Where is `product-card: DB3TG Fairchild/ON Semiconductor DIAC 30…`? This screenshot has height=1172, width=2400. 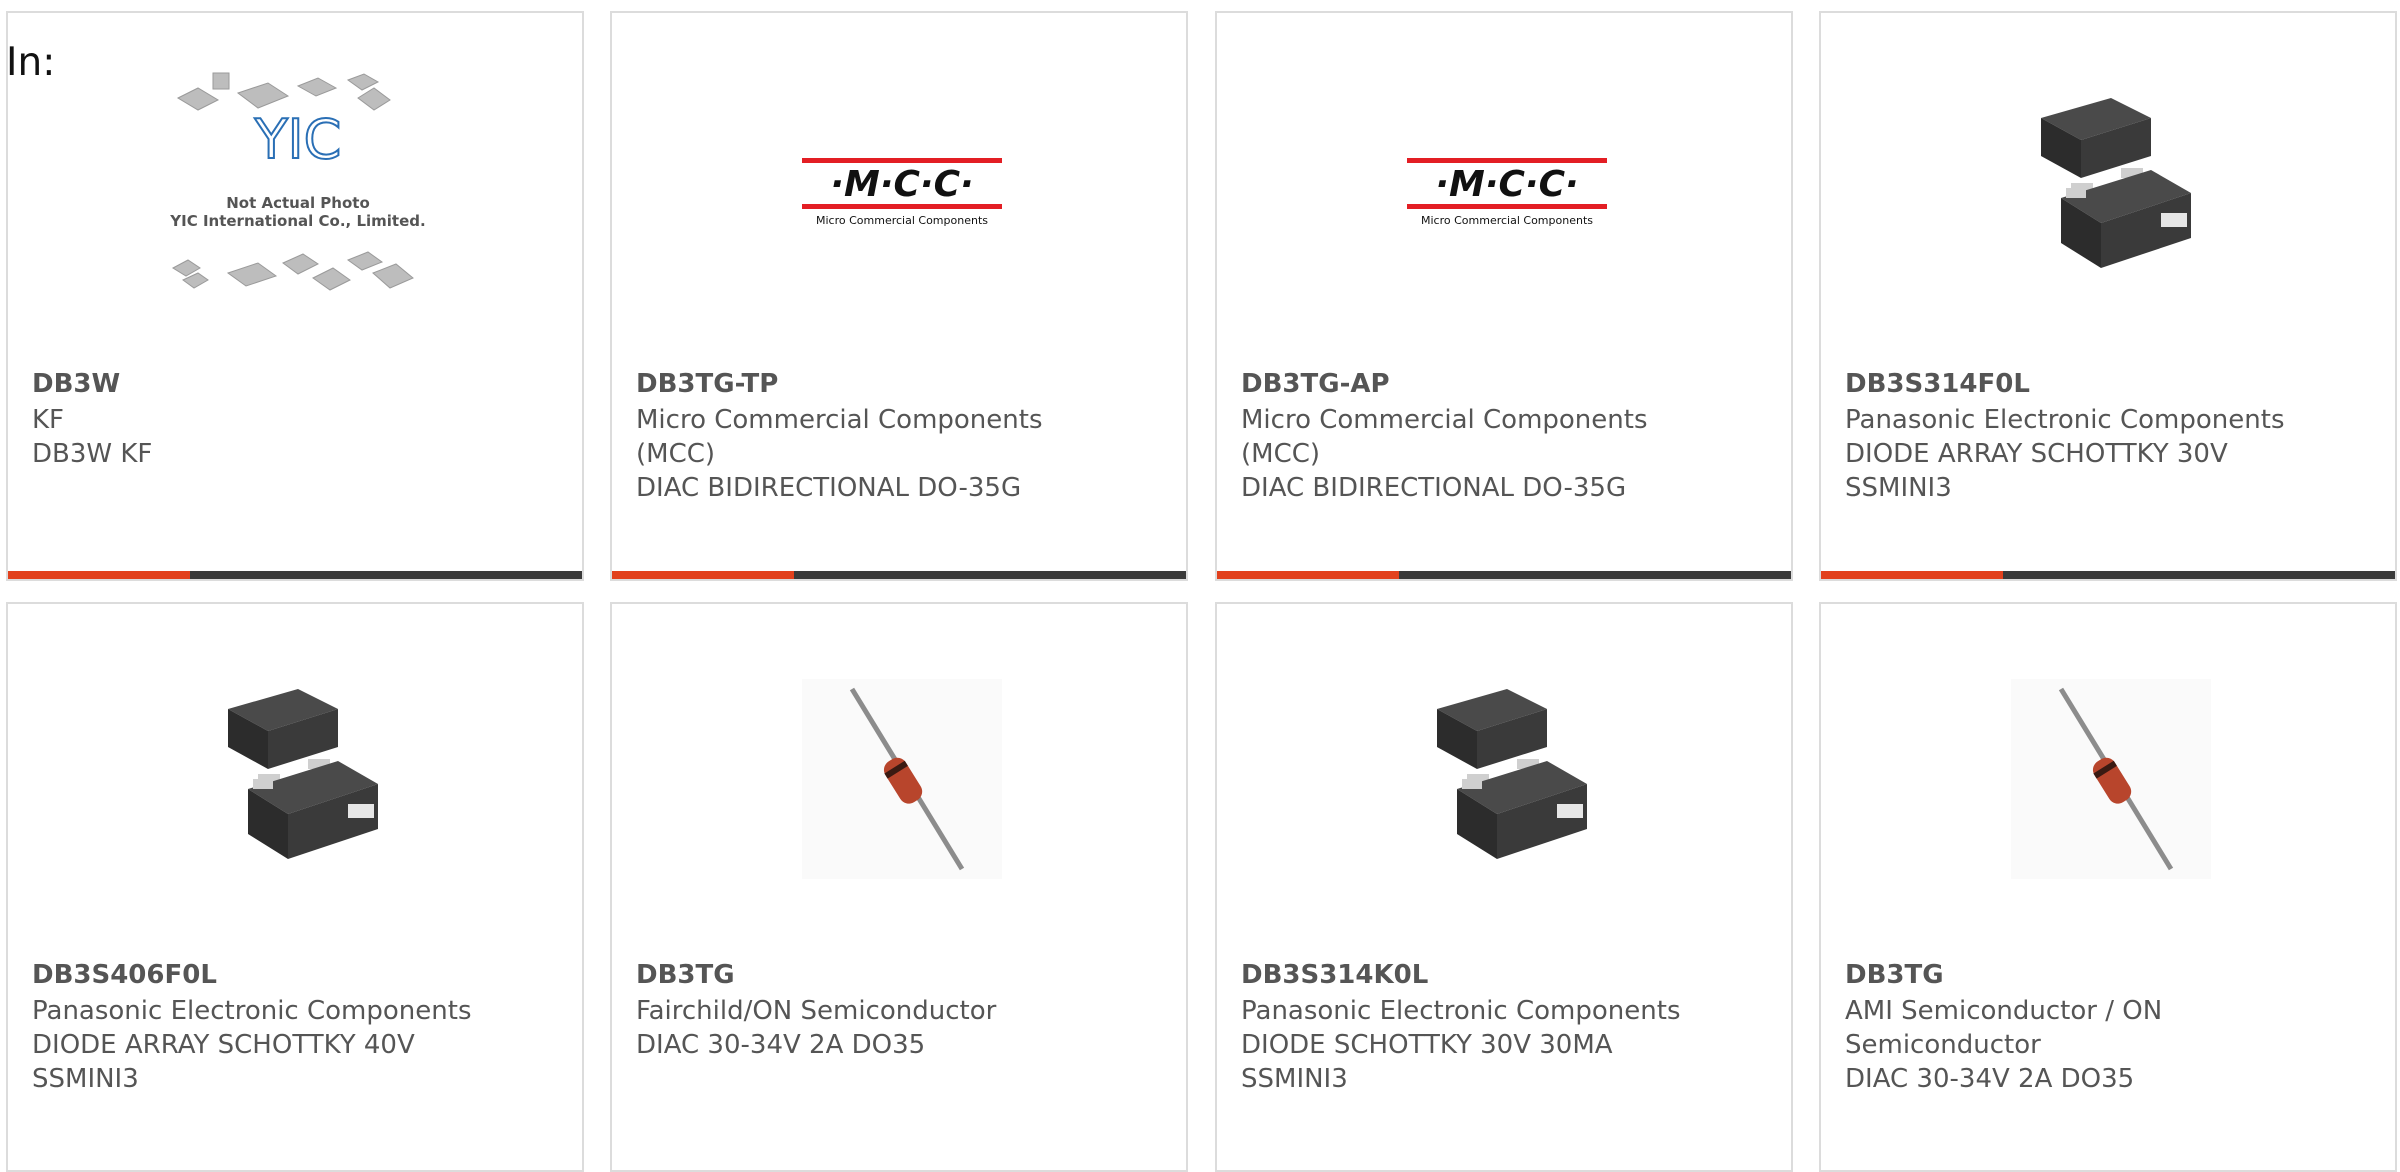 product-card: DB3TG Fairchild/ON Semiconductor DIAC 30… is located at coordinates (899, 887).